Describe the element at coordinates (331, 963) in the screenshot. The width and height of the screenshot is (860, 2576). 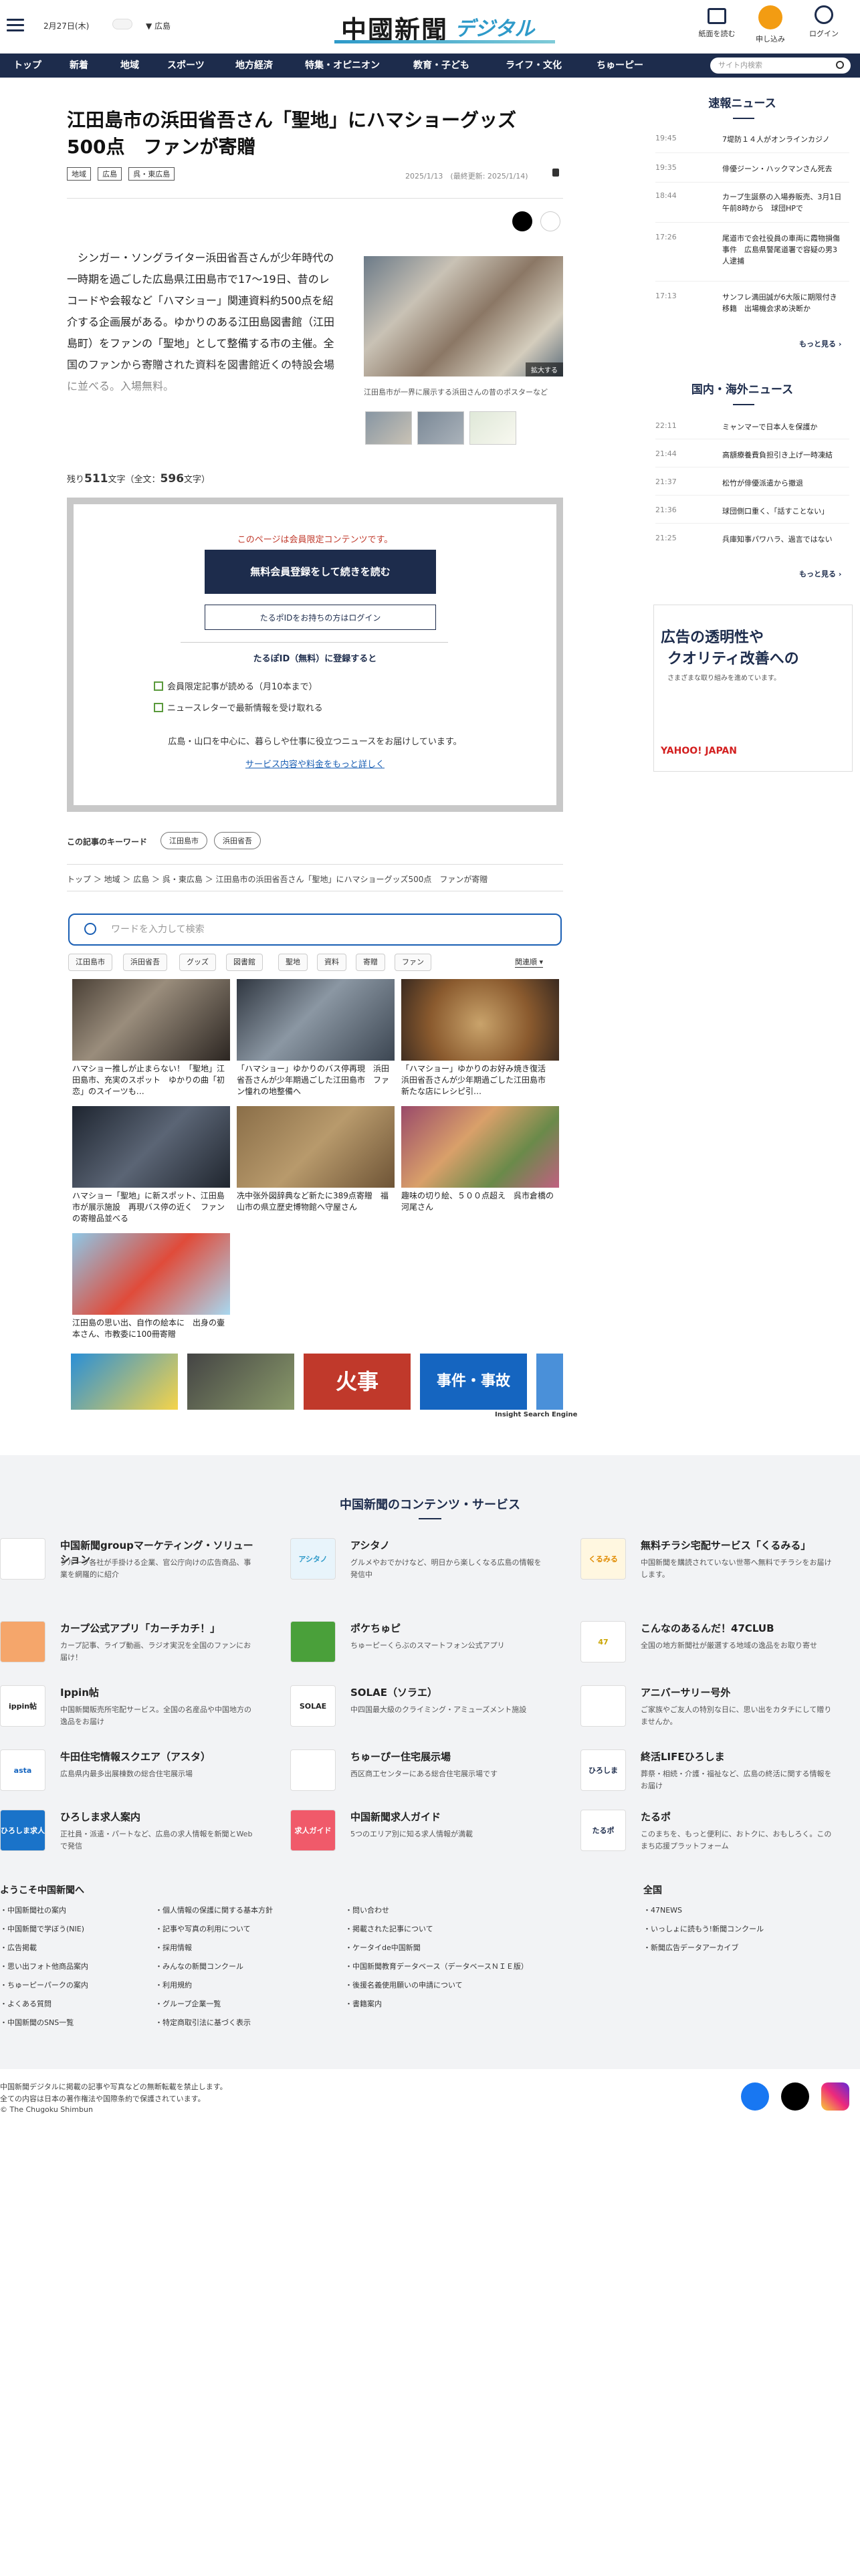
I see `search-chip: 資料` at that location.